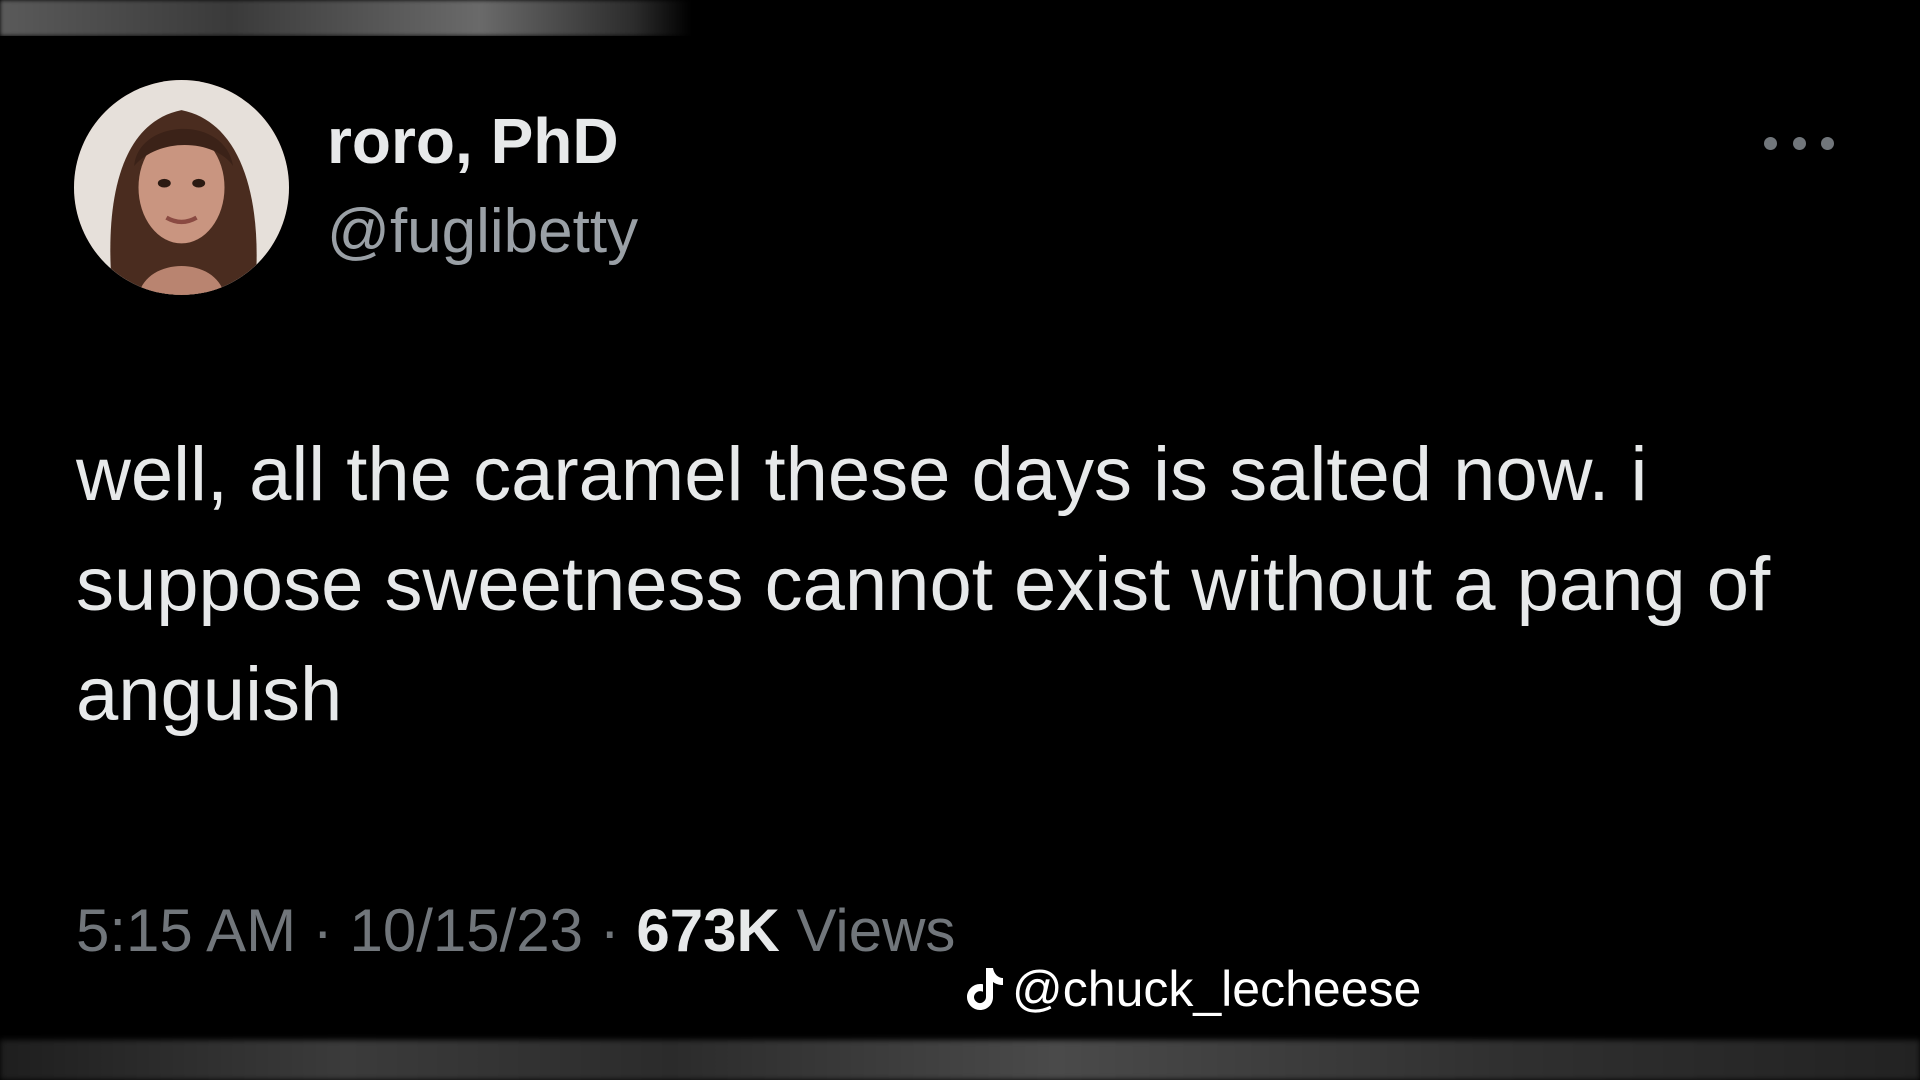 This screenshot has height=1080, width=1920. Describe the element at coordinates (473, 141) in the screenshot. I see `author-display-name: roro, PhD` at that location.